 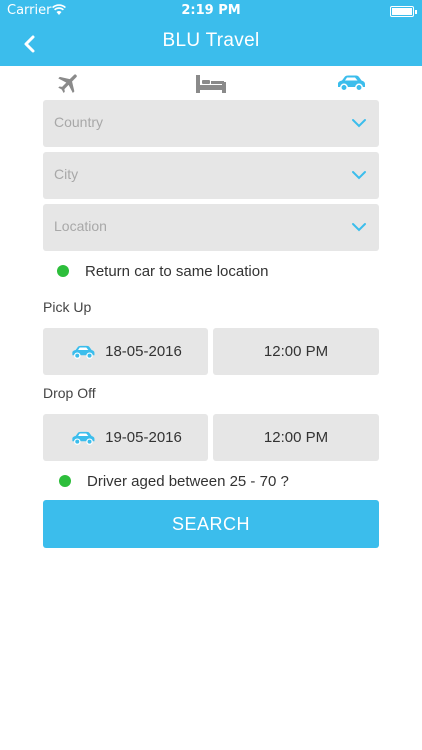 I want to click on airplane-icon, so click(x=67, y=83).